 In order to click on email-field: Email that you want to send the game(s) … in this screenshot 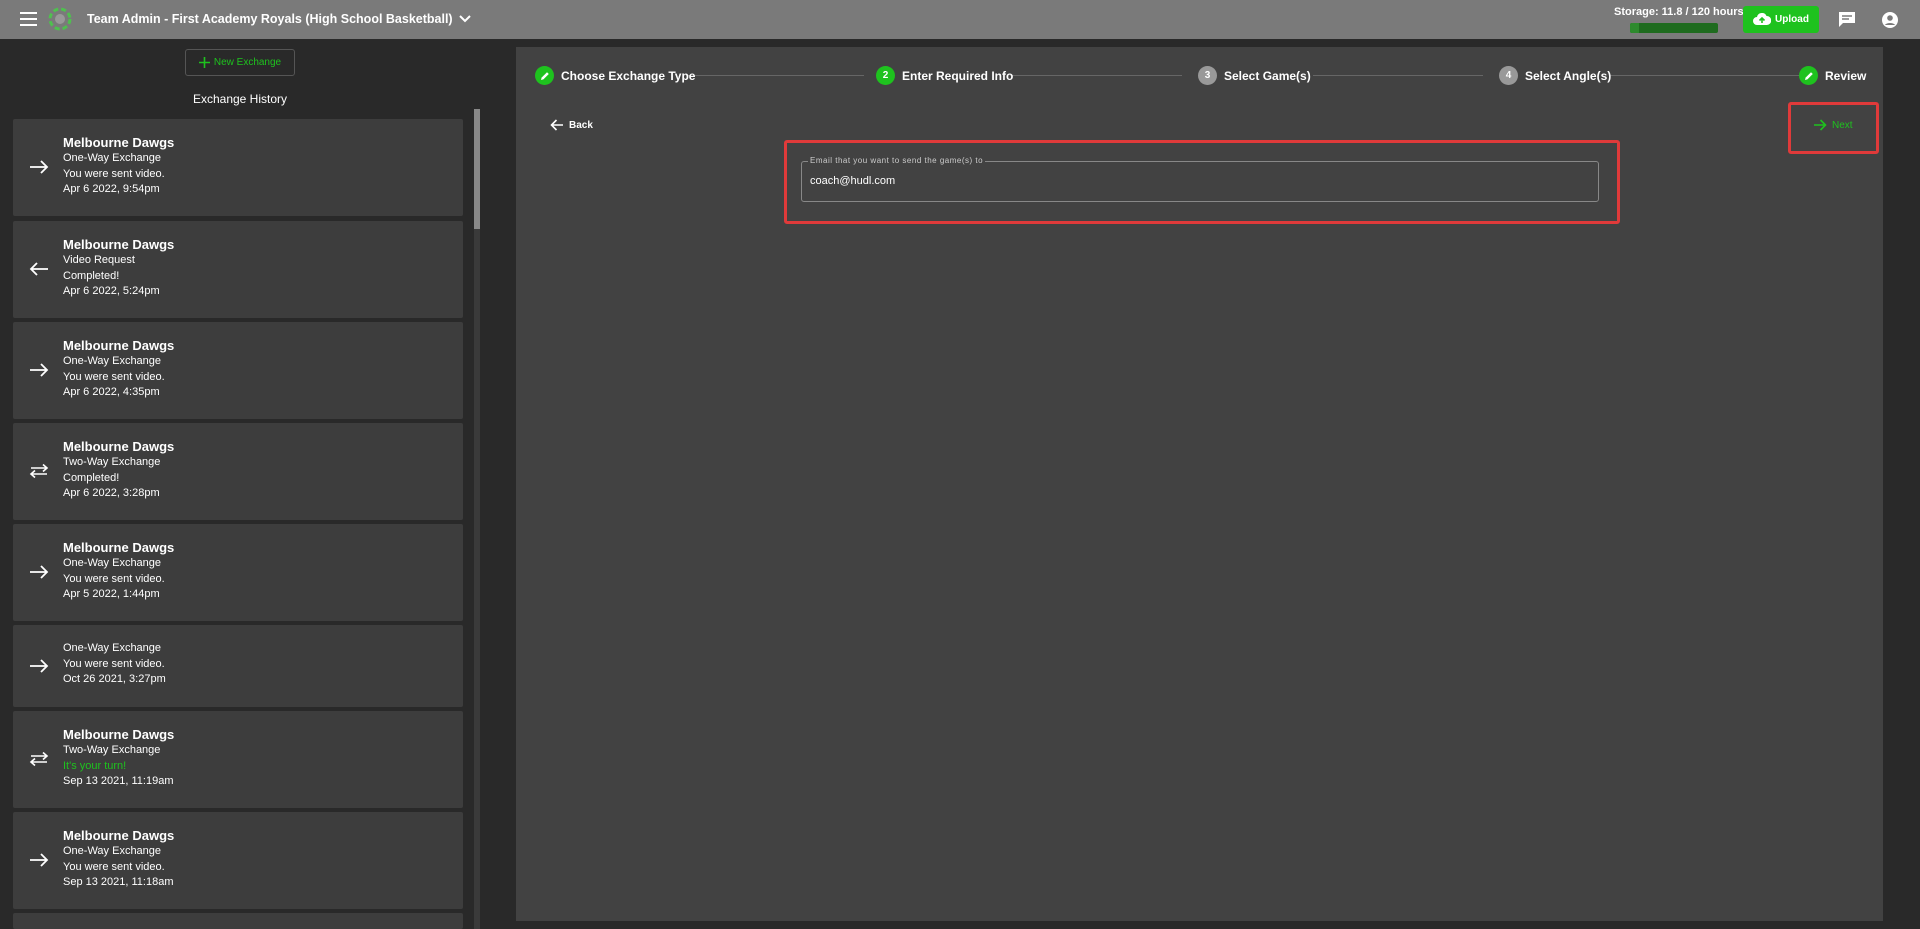, I will do `click(1200, 179)`.